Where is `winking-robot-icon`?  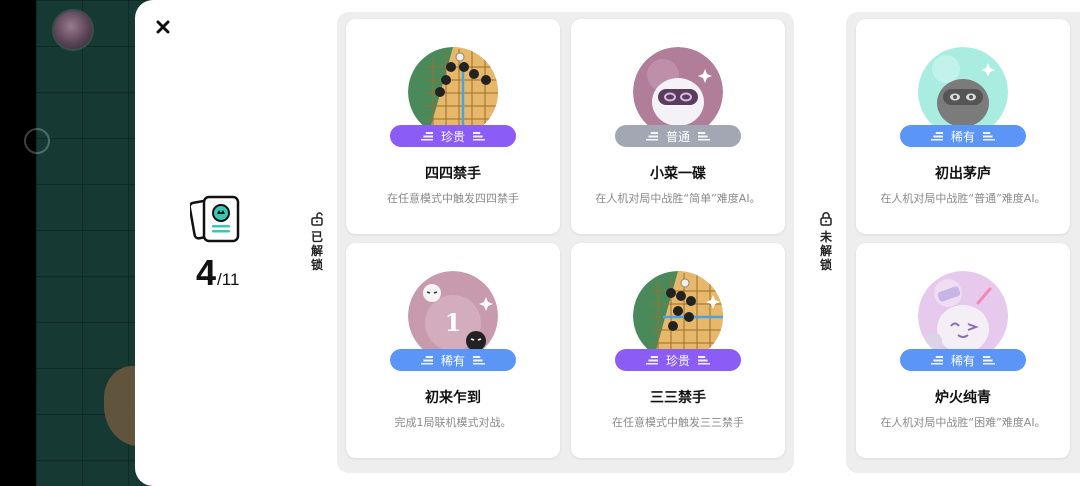 winking-robot-icon is located at coordinates (963, 316).